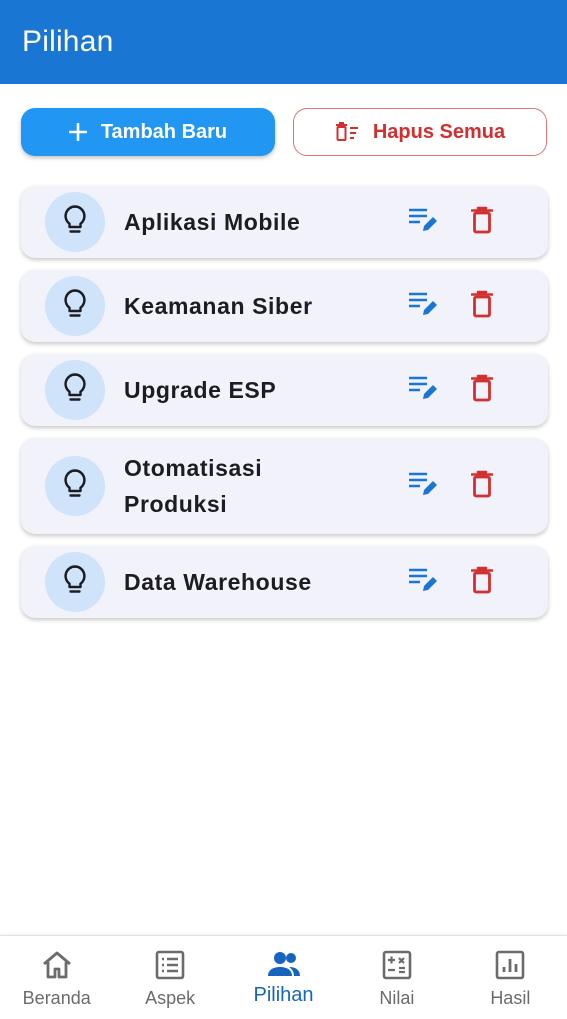 This screenshot has height=1019, width=567. What do you see at coordinates (170, 965) in the screenshot?
I see `list-icon` at bounding box center [170, 965].